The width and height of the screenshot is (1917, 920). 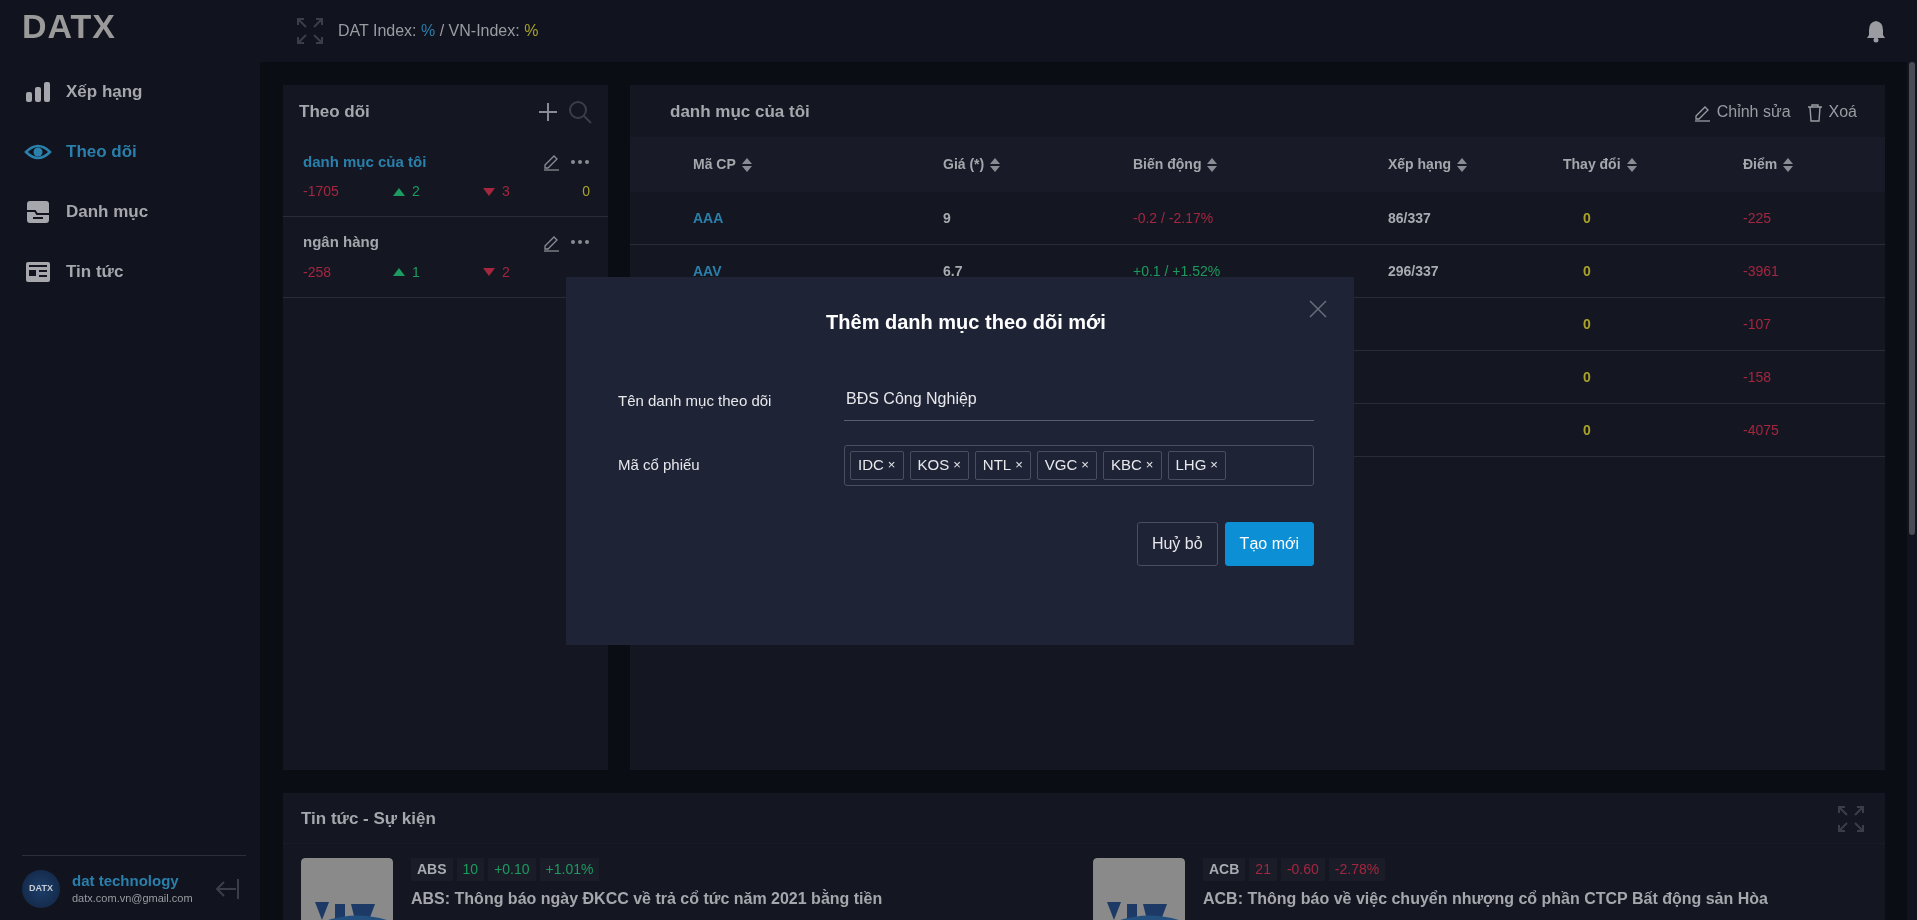 What do you see at coordinates (1263, 869) in the screenshot?
I see `price-tag: 21` at bounding box center [1263, 869].